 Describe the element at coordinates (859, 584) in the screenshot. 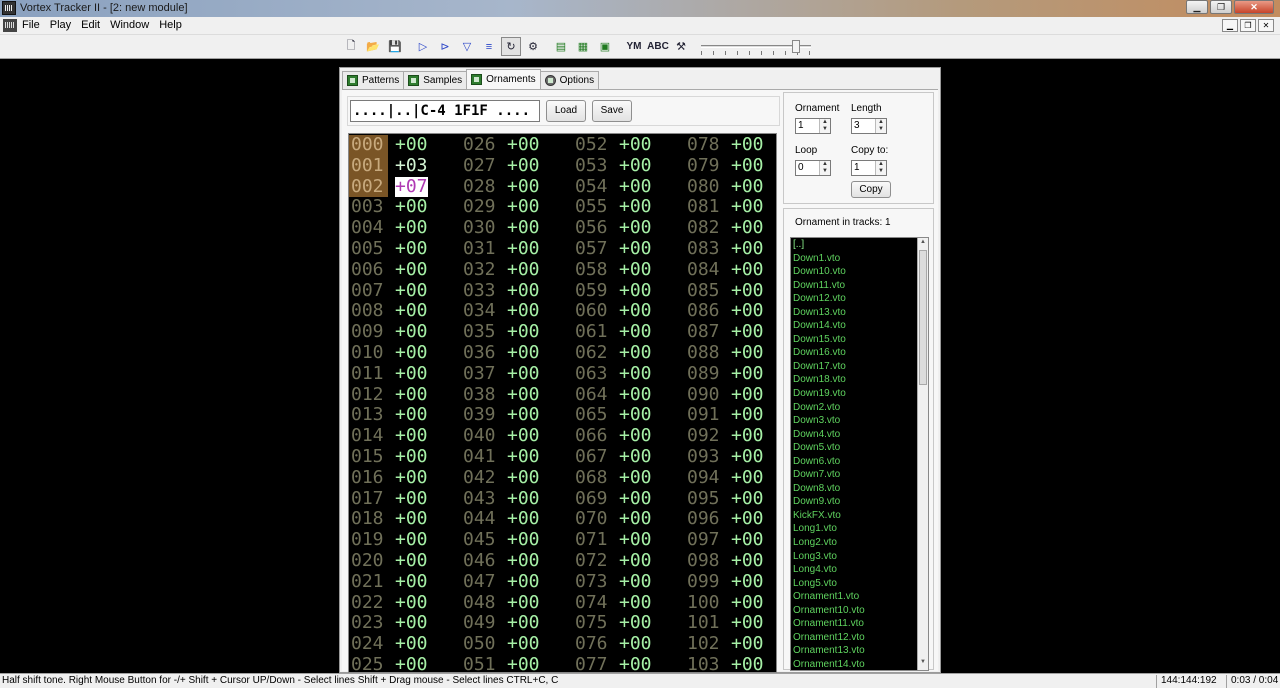

I see `file-list-item: Long5.vto` at that location.